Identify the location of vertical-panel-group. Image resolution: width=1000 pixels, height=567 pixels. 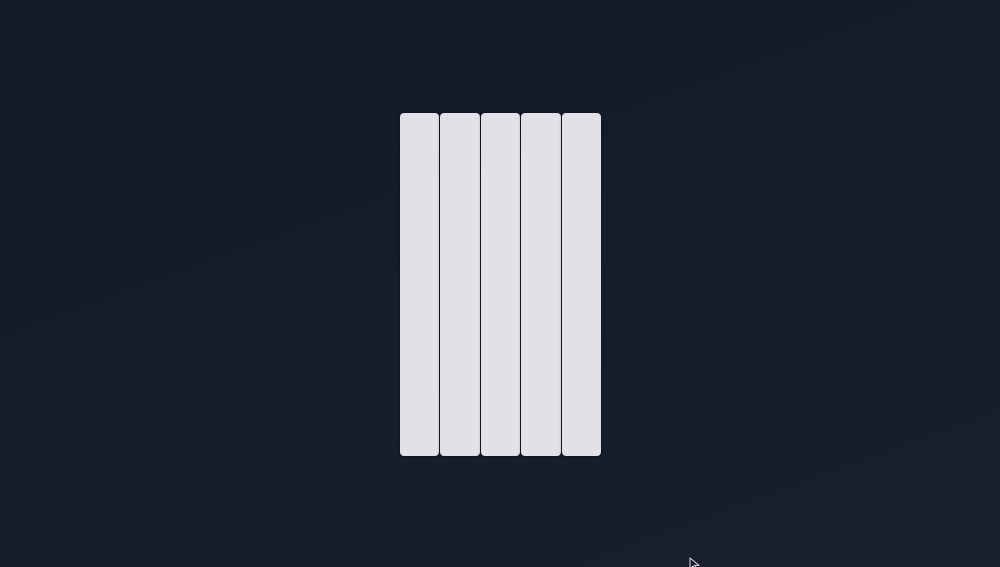
(501, 284).